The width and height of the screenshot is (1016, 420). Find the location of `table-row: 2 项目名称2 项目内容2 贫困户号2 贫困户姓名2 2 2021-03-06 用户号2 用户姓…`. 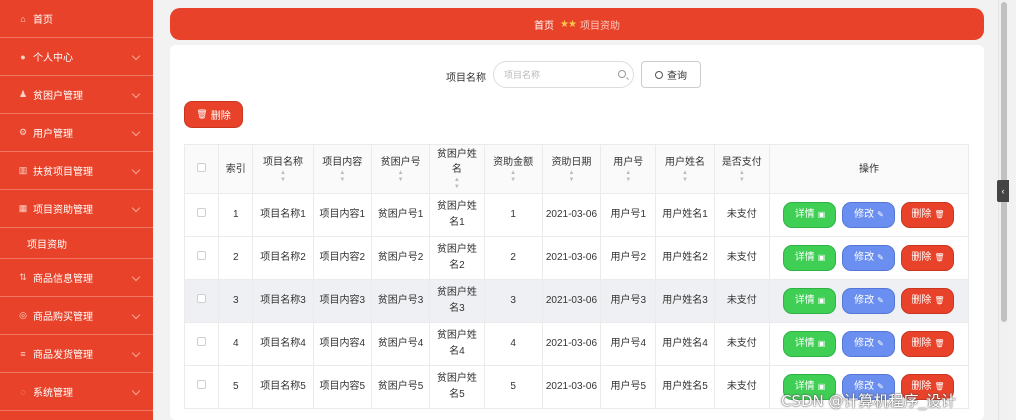

table-row: 2 项目名称2 项目内容2 贫困户号2 贫困户姓名2 2 2021-03-06 用户号2 用户姓… is located at coordinates (576, 258).